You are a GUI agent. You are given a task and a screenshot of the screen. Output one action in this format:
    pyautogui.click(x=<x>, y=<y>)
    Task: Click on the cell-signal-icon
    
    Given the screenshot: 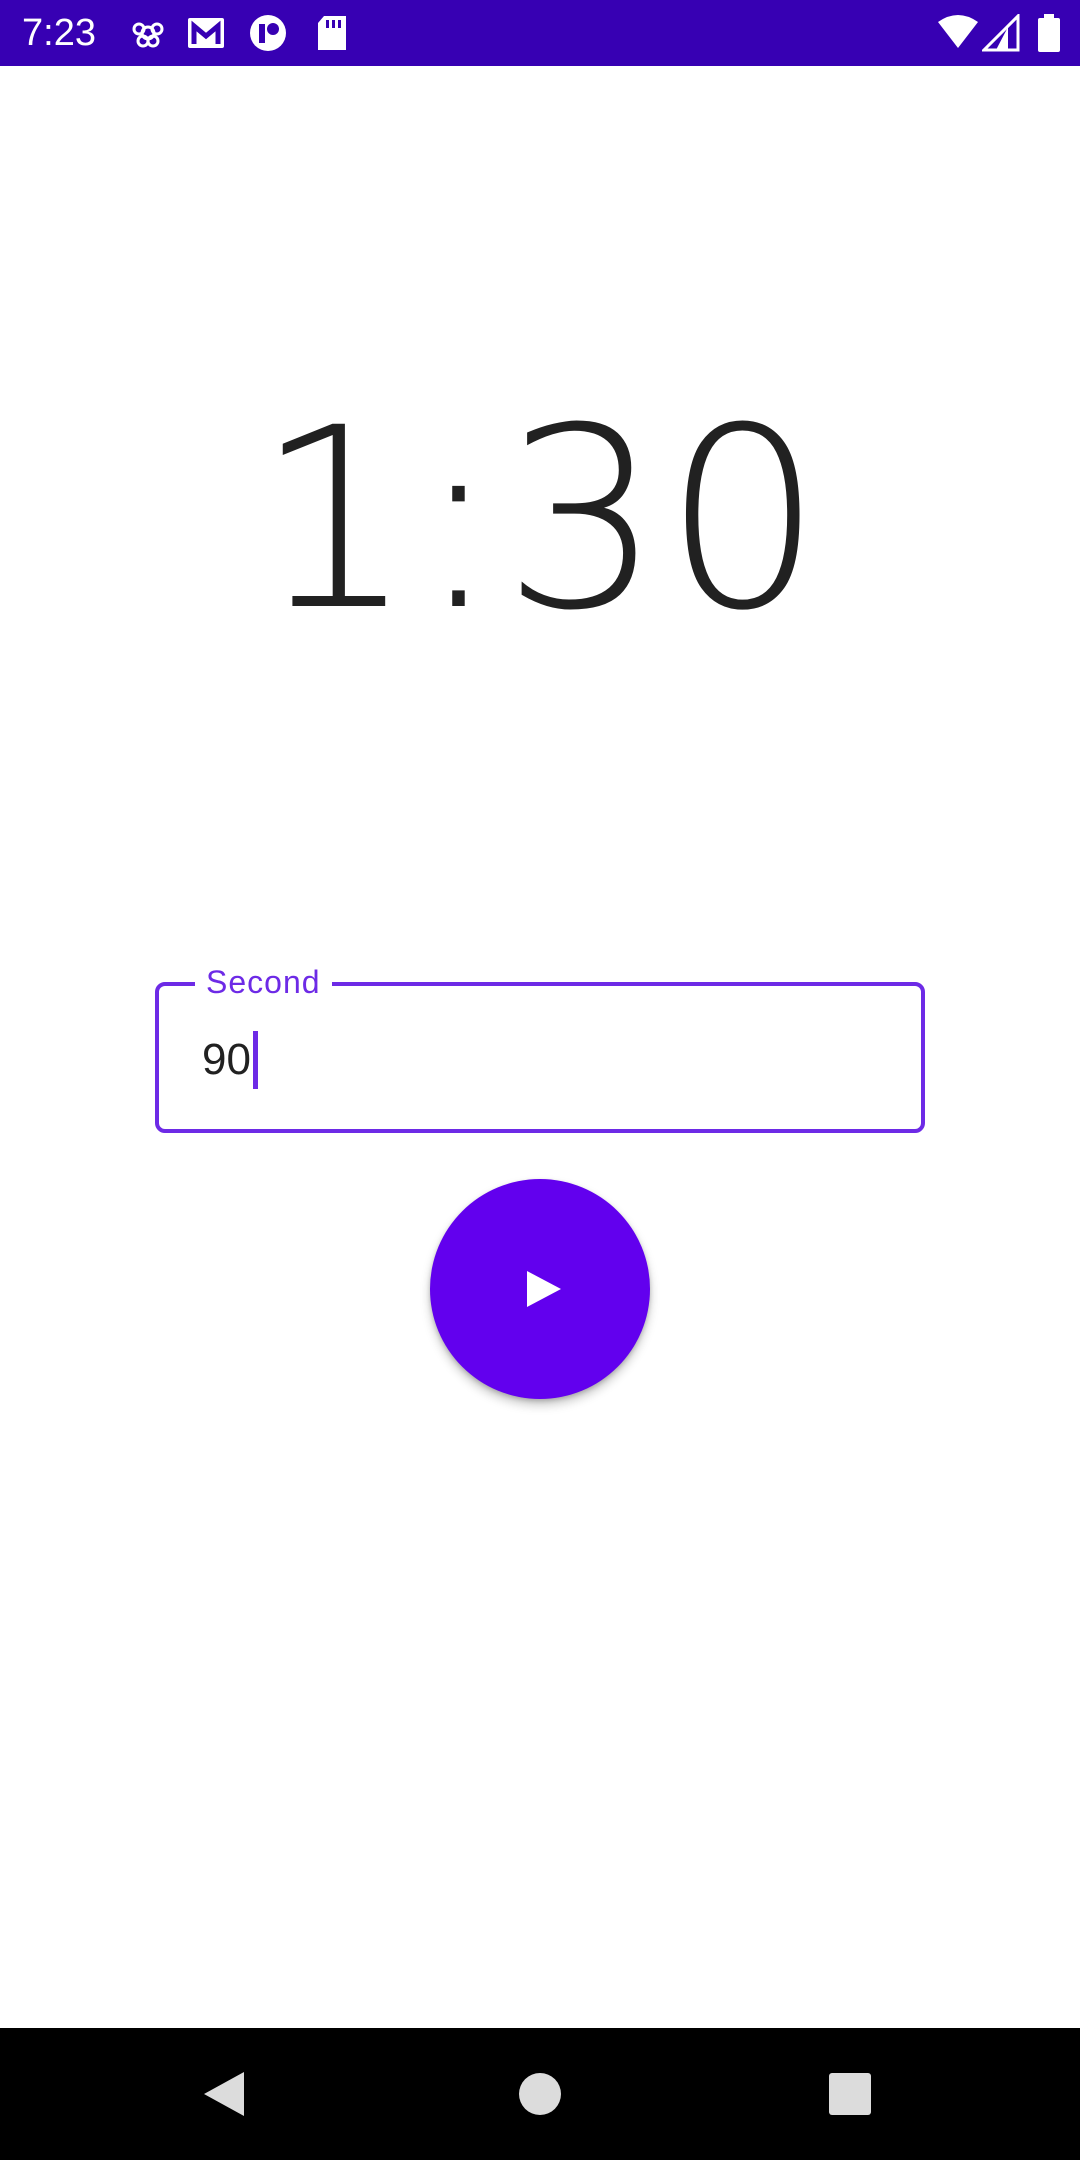 What is the action you would take?
    pyautogui.click(x=1002, y=33)
    